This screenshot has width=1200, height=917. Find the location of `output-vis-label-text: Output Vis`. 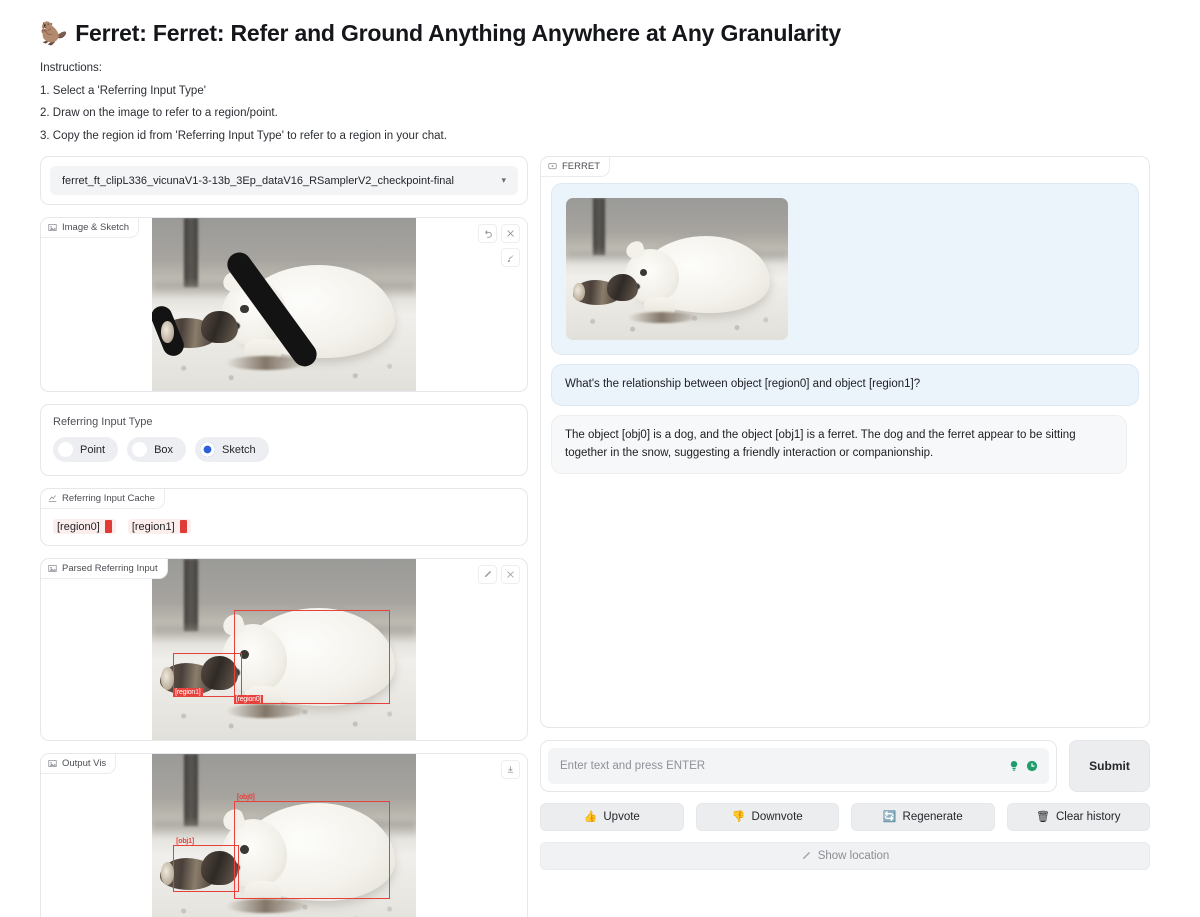

output-vis-label-text: Output Vis is located at coordinates (84, 763).